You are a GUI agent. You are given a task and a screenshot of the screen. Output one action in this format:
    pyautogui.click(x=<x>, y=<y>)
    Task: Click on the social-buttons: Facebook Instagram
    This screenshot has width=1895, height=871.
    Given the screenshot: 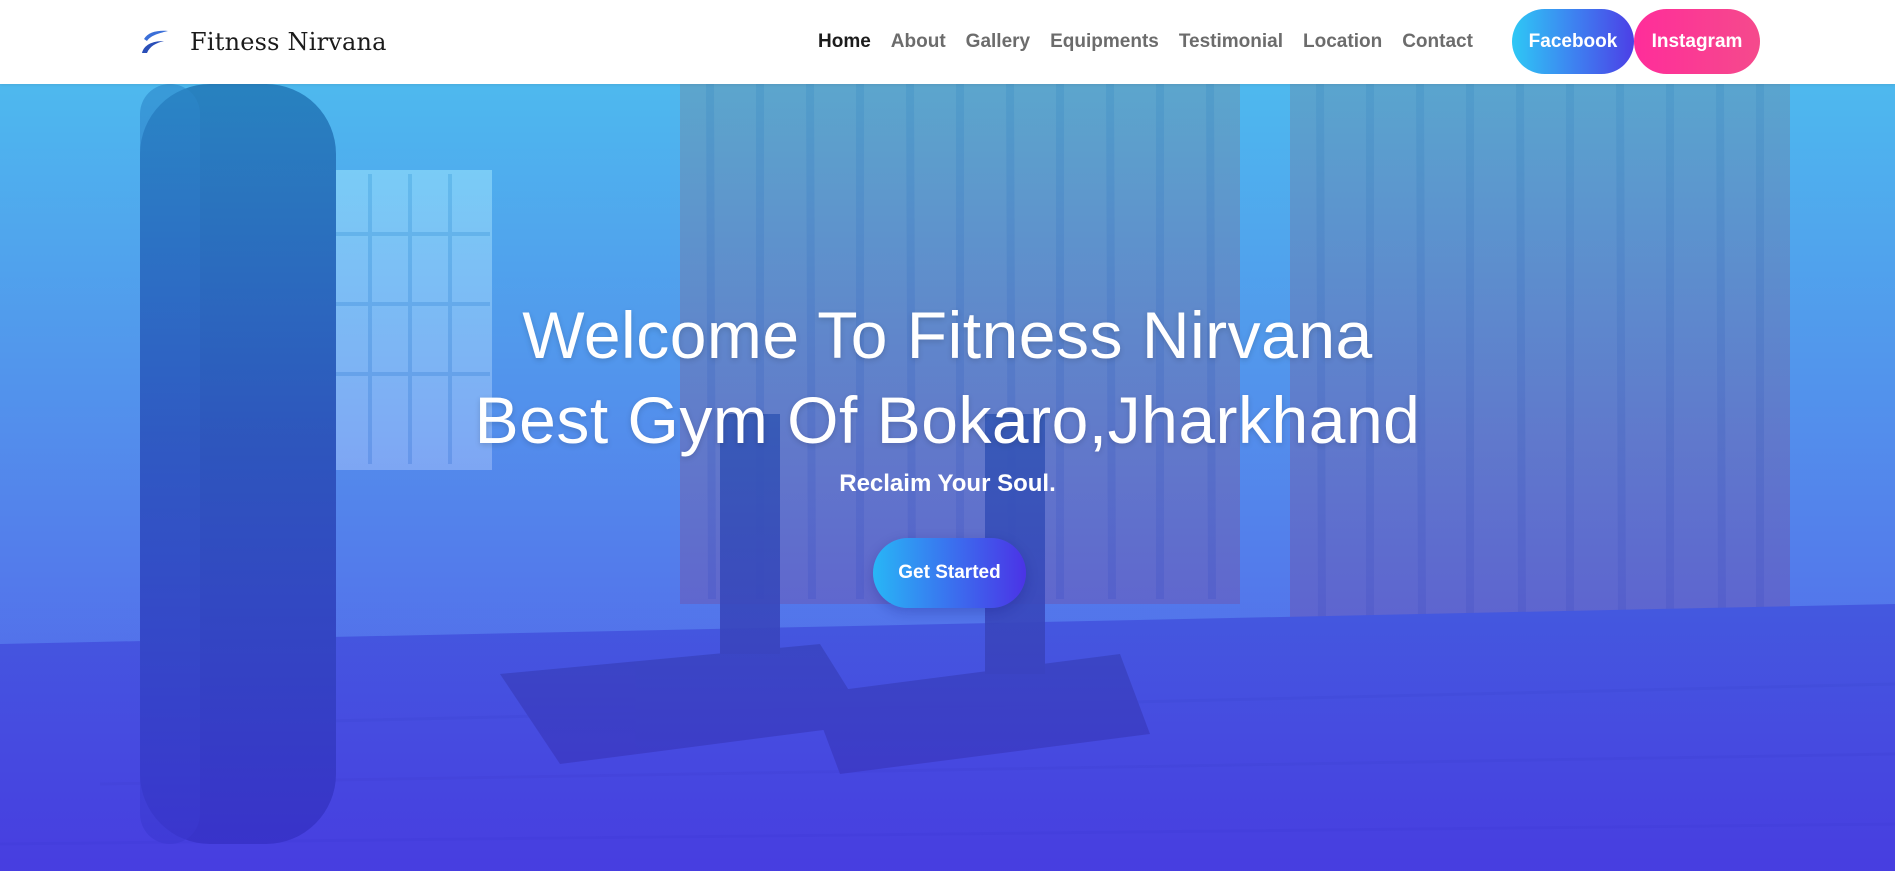 What is the action you would take?
    pyautogui.click(x=1636, y=41)
    